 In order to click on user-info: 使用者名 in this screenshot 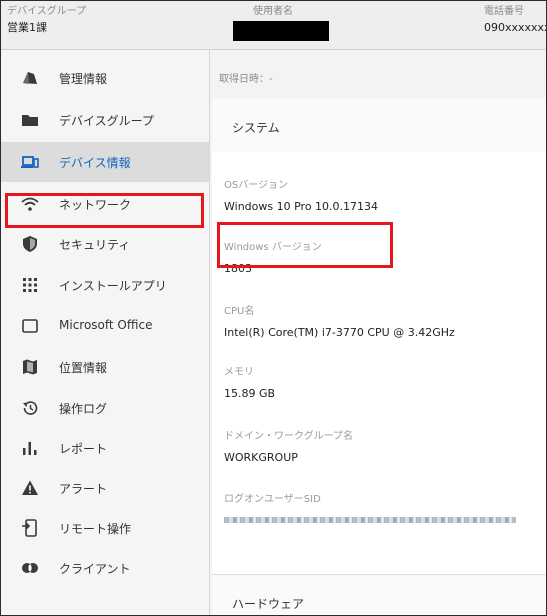, I will do `click(281, 25)`.